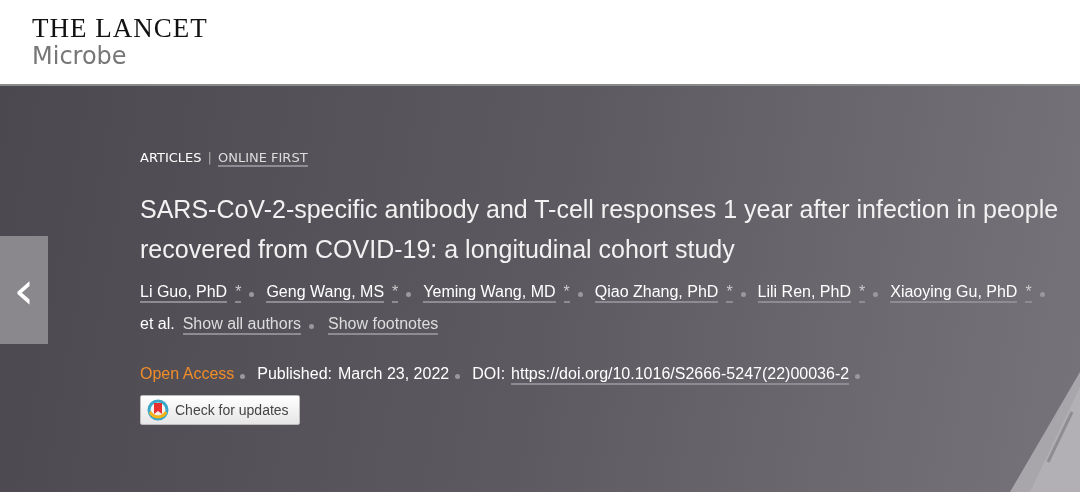 The height and width of the screenshot is (496, 1080). I want to click on published-label: Published:, so click(294, 374).